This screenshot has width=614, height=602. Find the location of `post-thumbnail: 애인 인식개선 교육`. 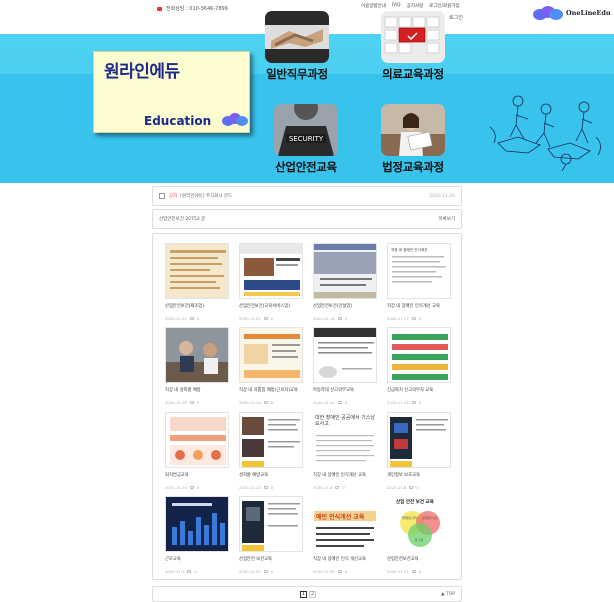

post-thumbnail: 애인 인식개선 교육 is located at coordinates (345, 524).